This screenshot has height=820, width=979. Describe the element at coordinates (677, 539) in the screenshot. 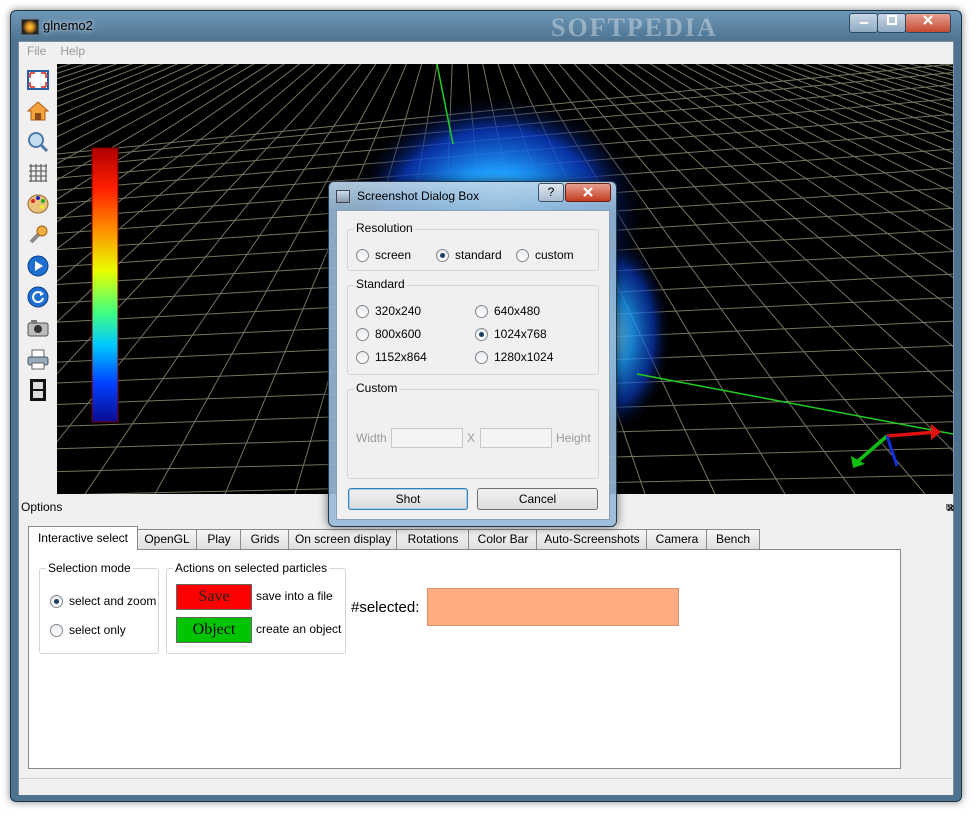

I see `tab-camera: Camera` at that location.